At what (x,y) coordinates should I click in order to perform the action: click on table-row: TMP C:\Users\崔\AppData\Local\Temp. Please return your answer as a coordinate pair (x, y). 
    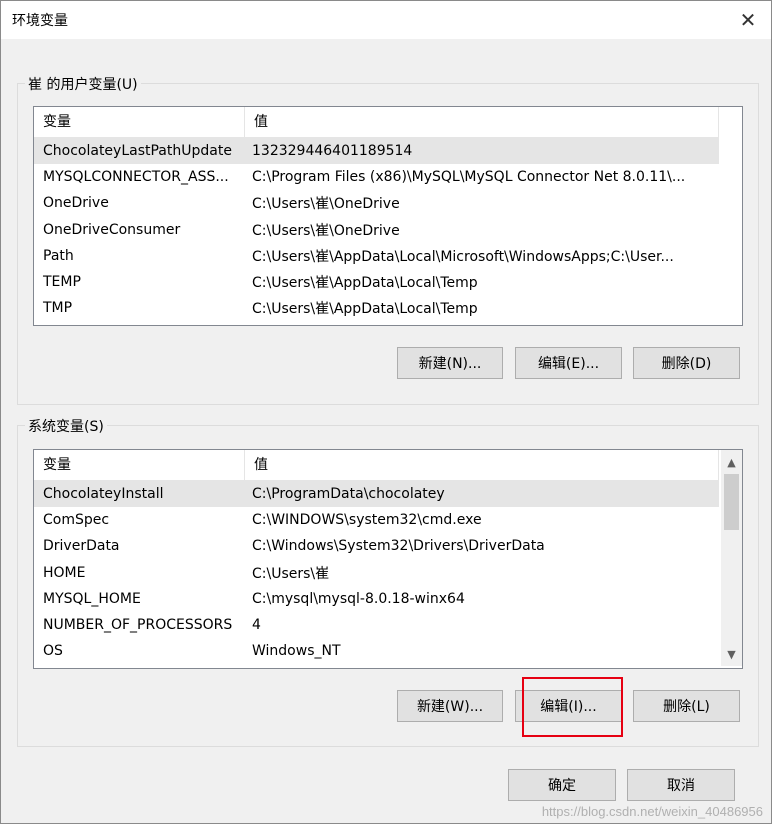
    Looking at the image, I should click on (376, 308).